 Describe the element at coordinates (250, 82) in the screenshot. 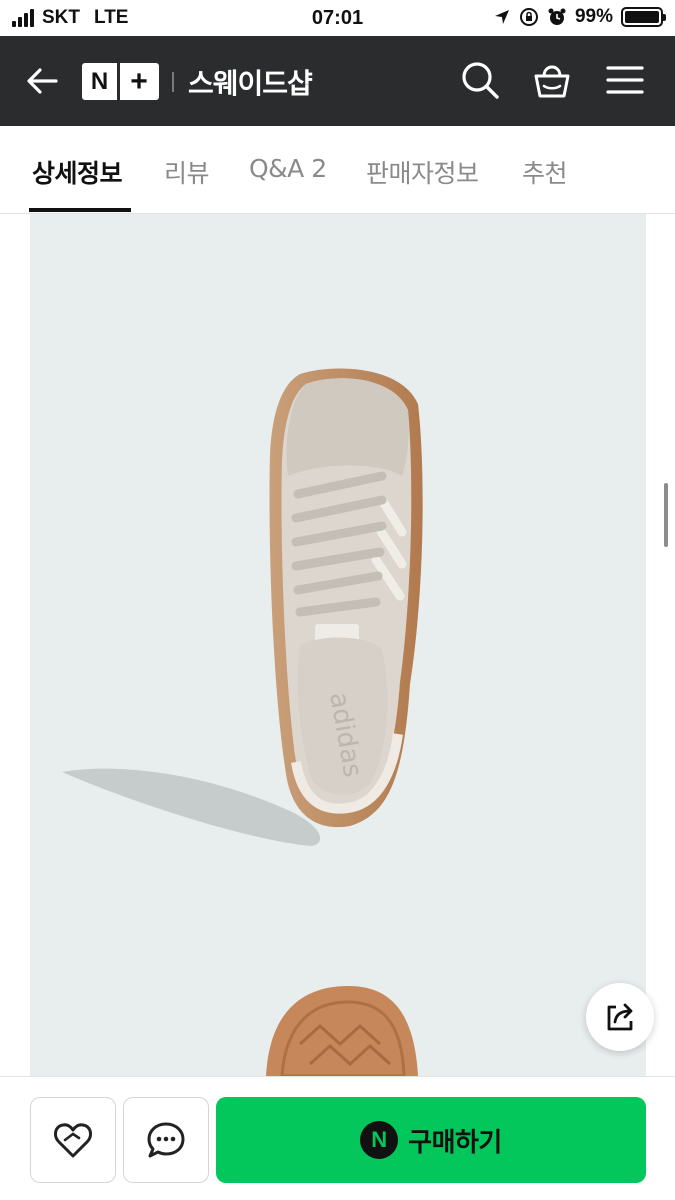

I see `store-name: 스웨이드샵` at that location.